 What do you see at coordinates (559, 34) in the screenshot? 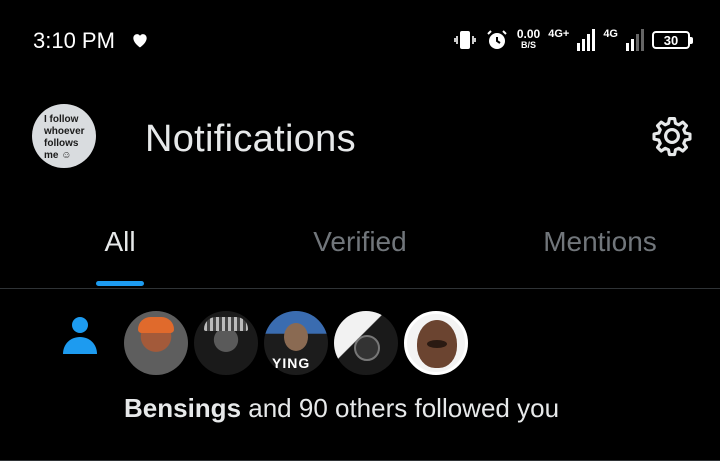
I see `network-type-1: 4G+` at bounding box center [559, 34].